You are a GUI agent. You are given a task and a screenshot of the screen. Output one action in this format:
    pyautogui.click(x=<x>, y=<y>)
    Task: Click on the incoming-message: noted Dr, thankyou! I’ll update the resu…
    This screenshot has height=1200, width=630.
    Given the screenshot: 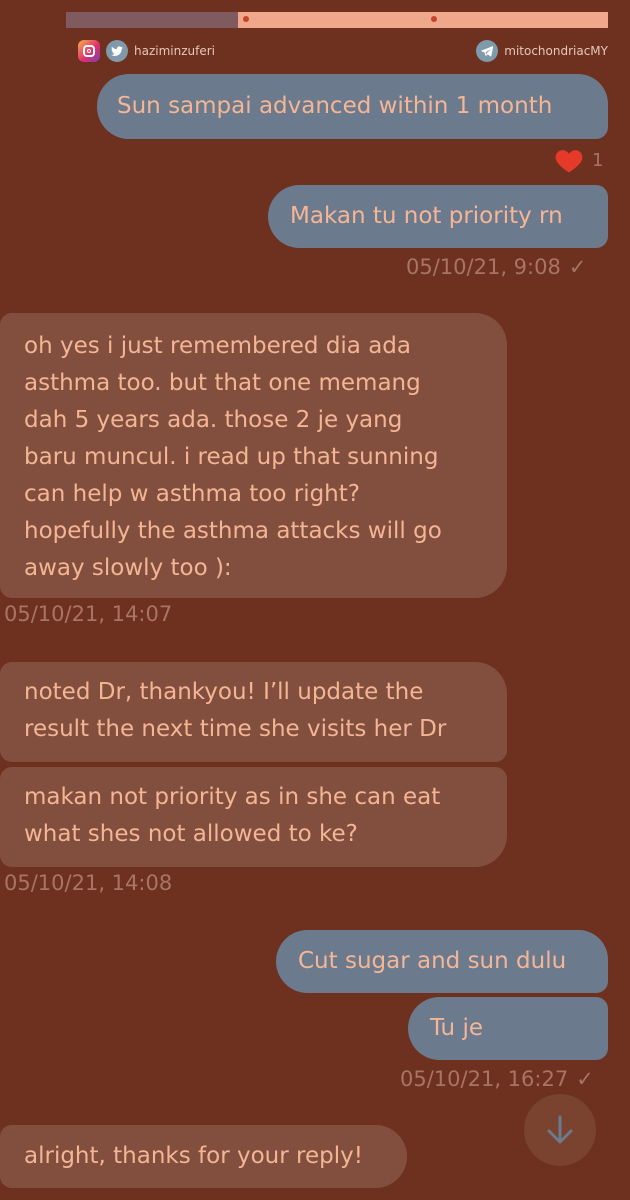 What is the action you would take?
    pyautogui.click(x=253, y=712)
    